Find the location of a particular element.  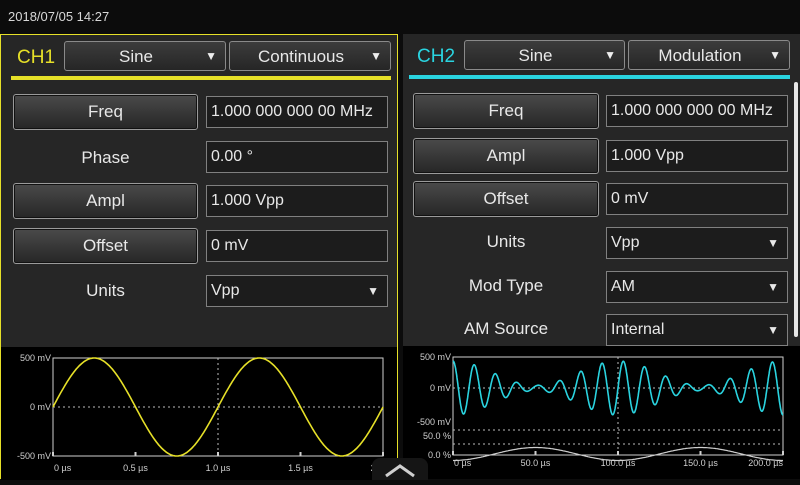

ch2-modtype-value: AM is located at coordinates (623, 286).